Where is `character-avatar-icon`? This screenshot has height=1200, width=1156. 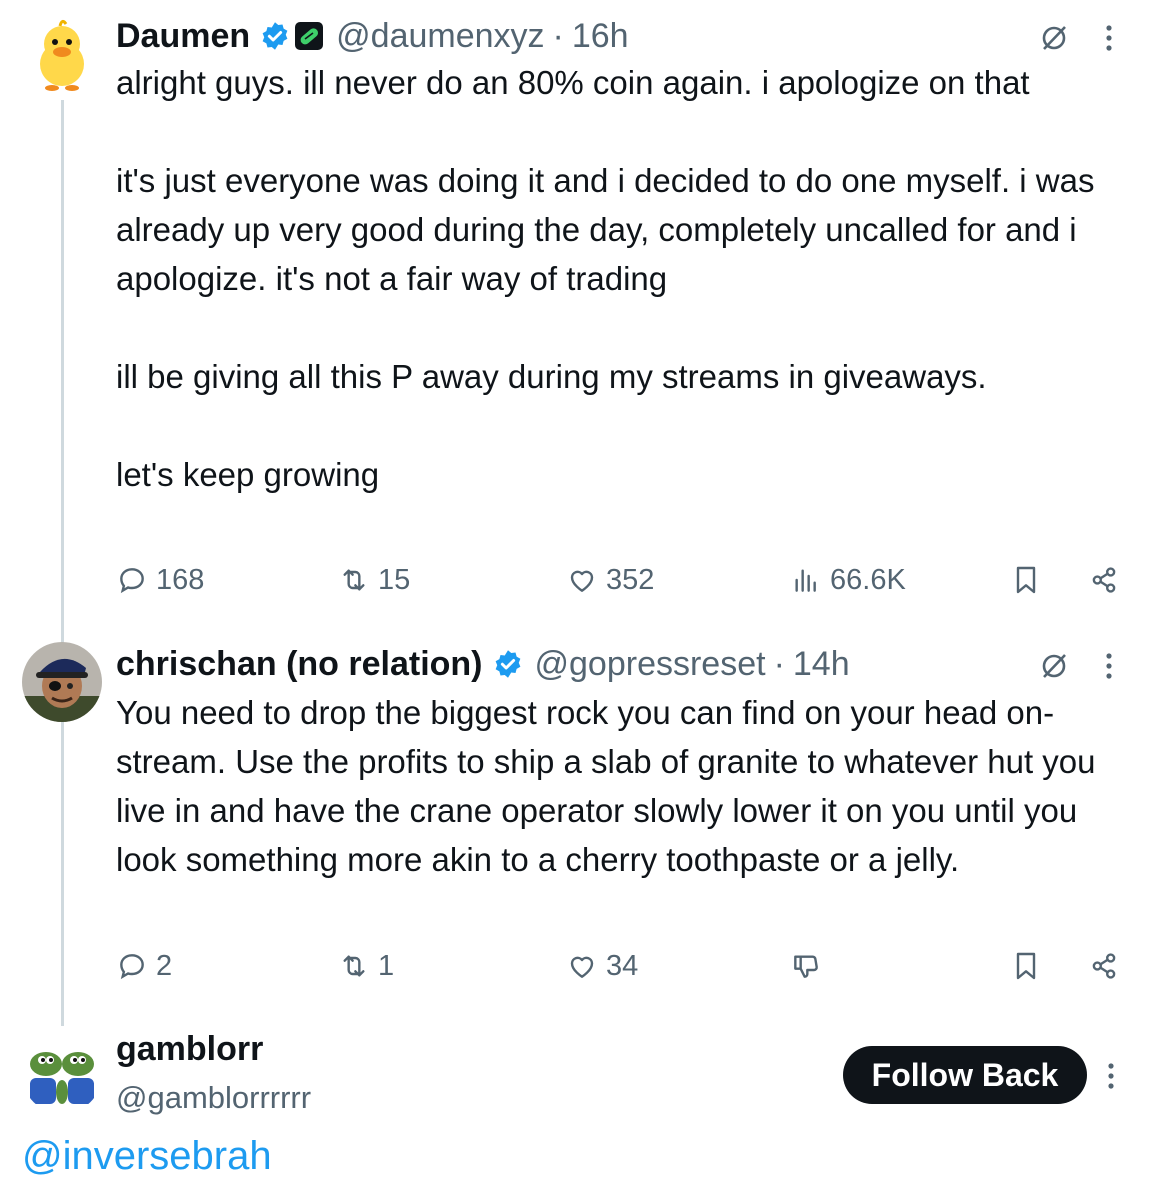 character-avatar-icon is located at coordinates (62, 682).